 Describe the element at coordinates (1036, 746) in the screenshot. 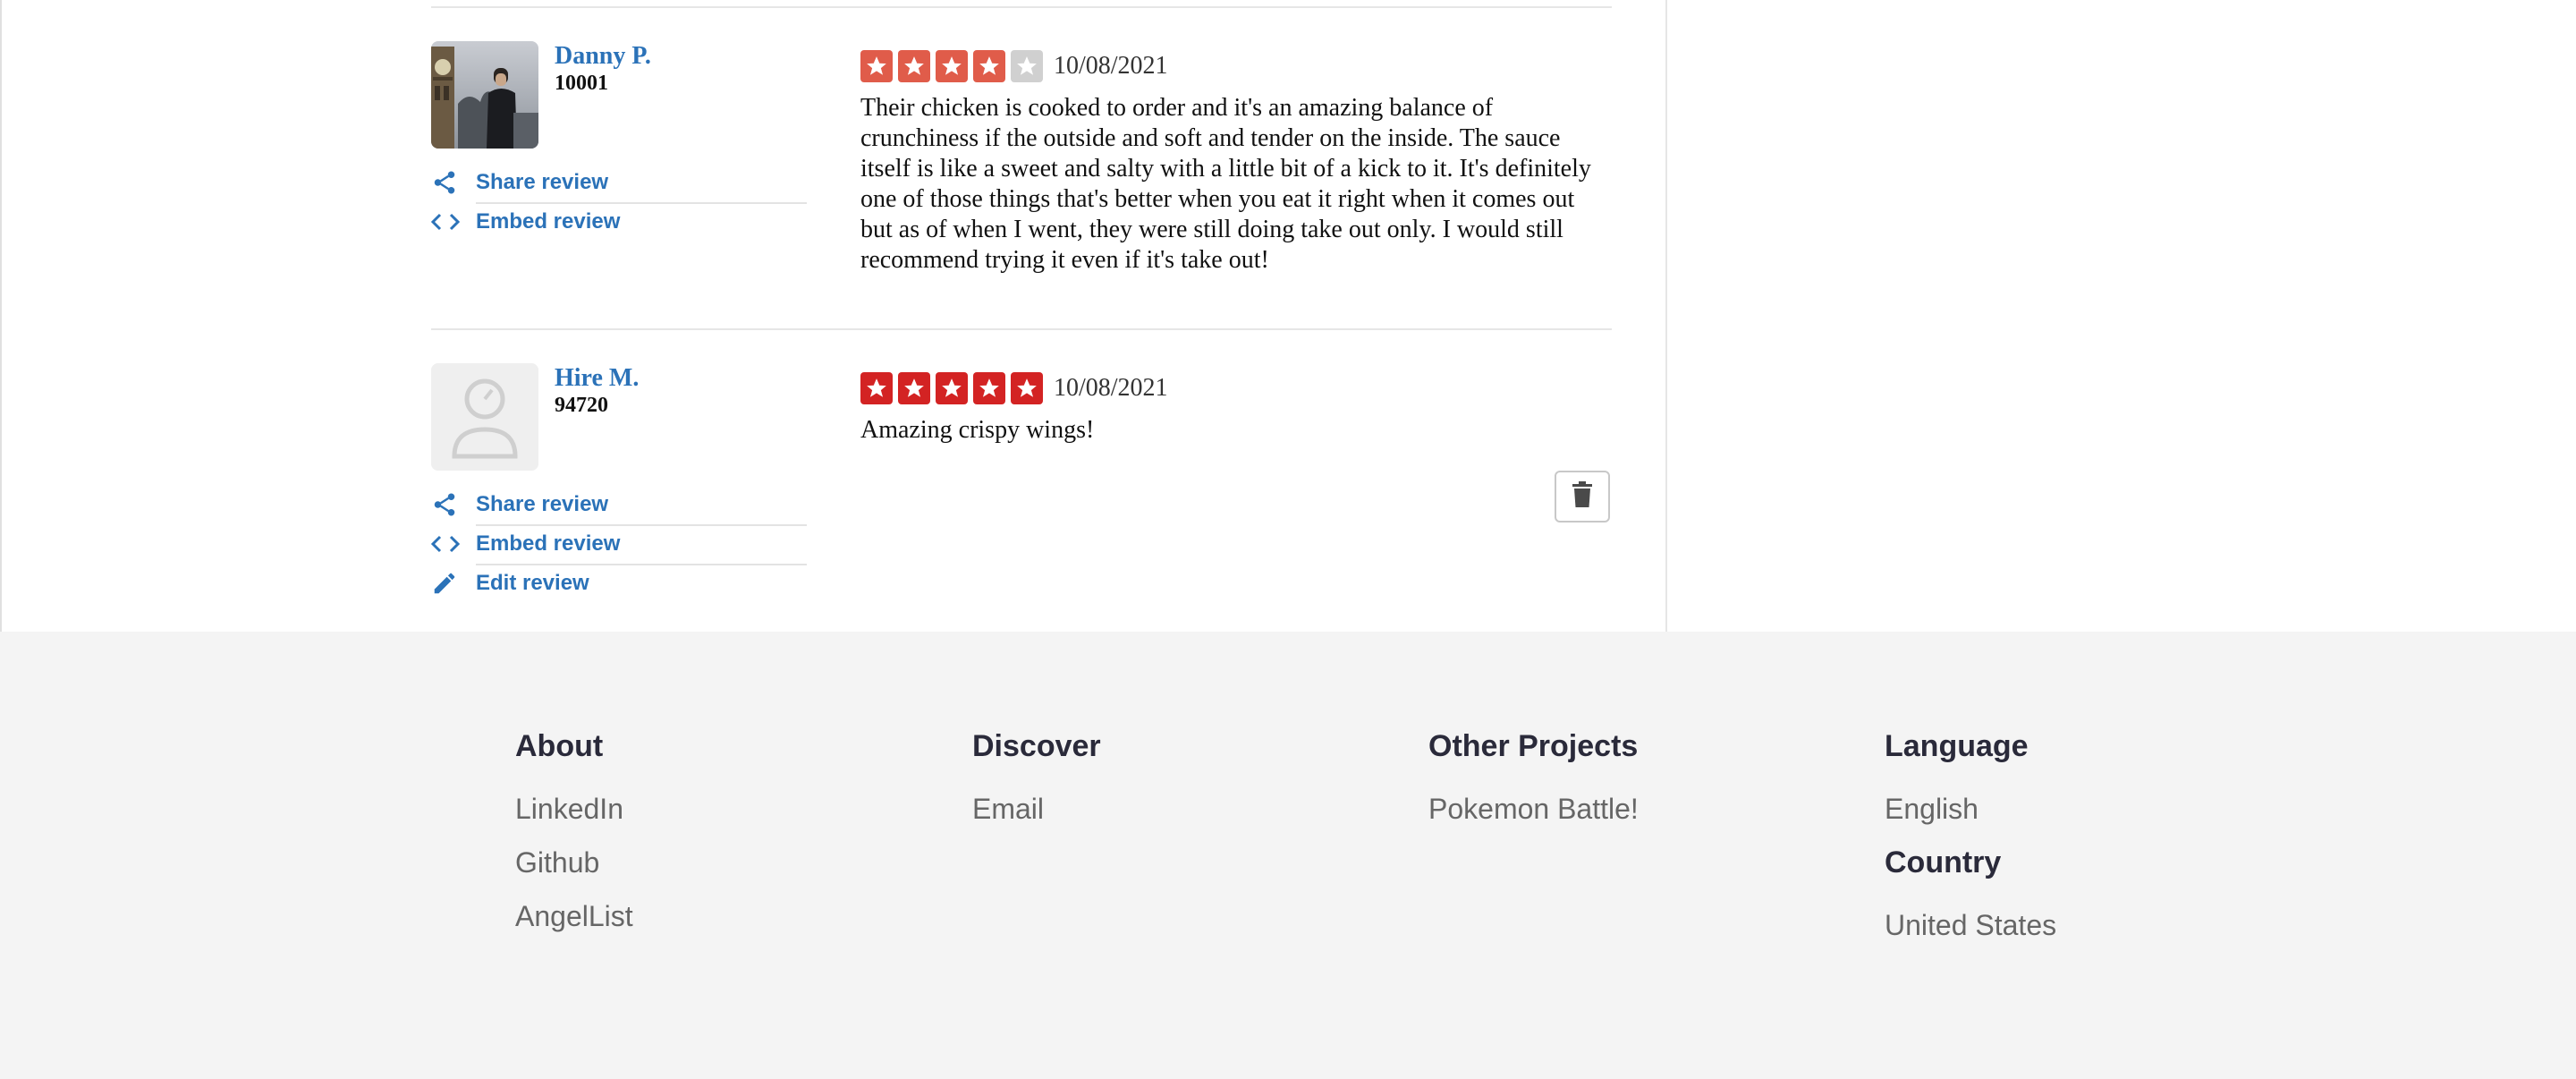

I see `footer-discover-heading: Discover` at that location.